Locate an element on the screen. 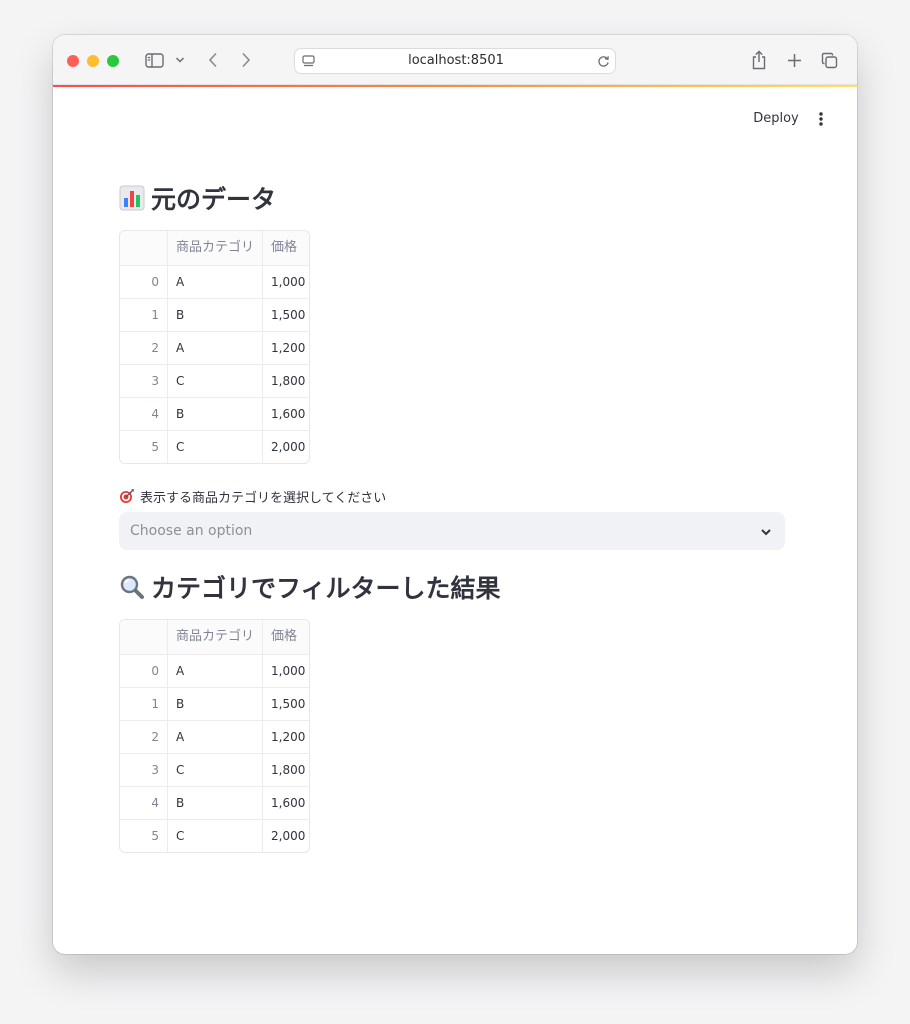 The height and width of the screenshot is (1024, 910). address-bar: localhost:8501 is located at coordinates (455, 61).